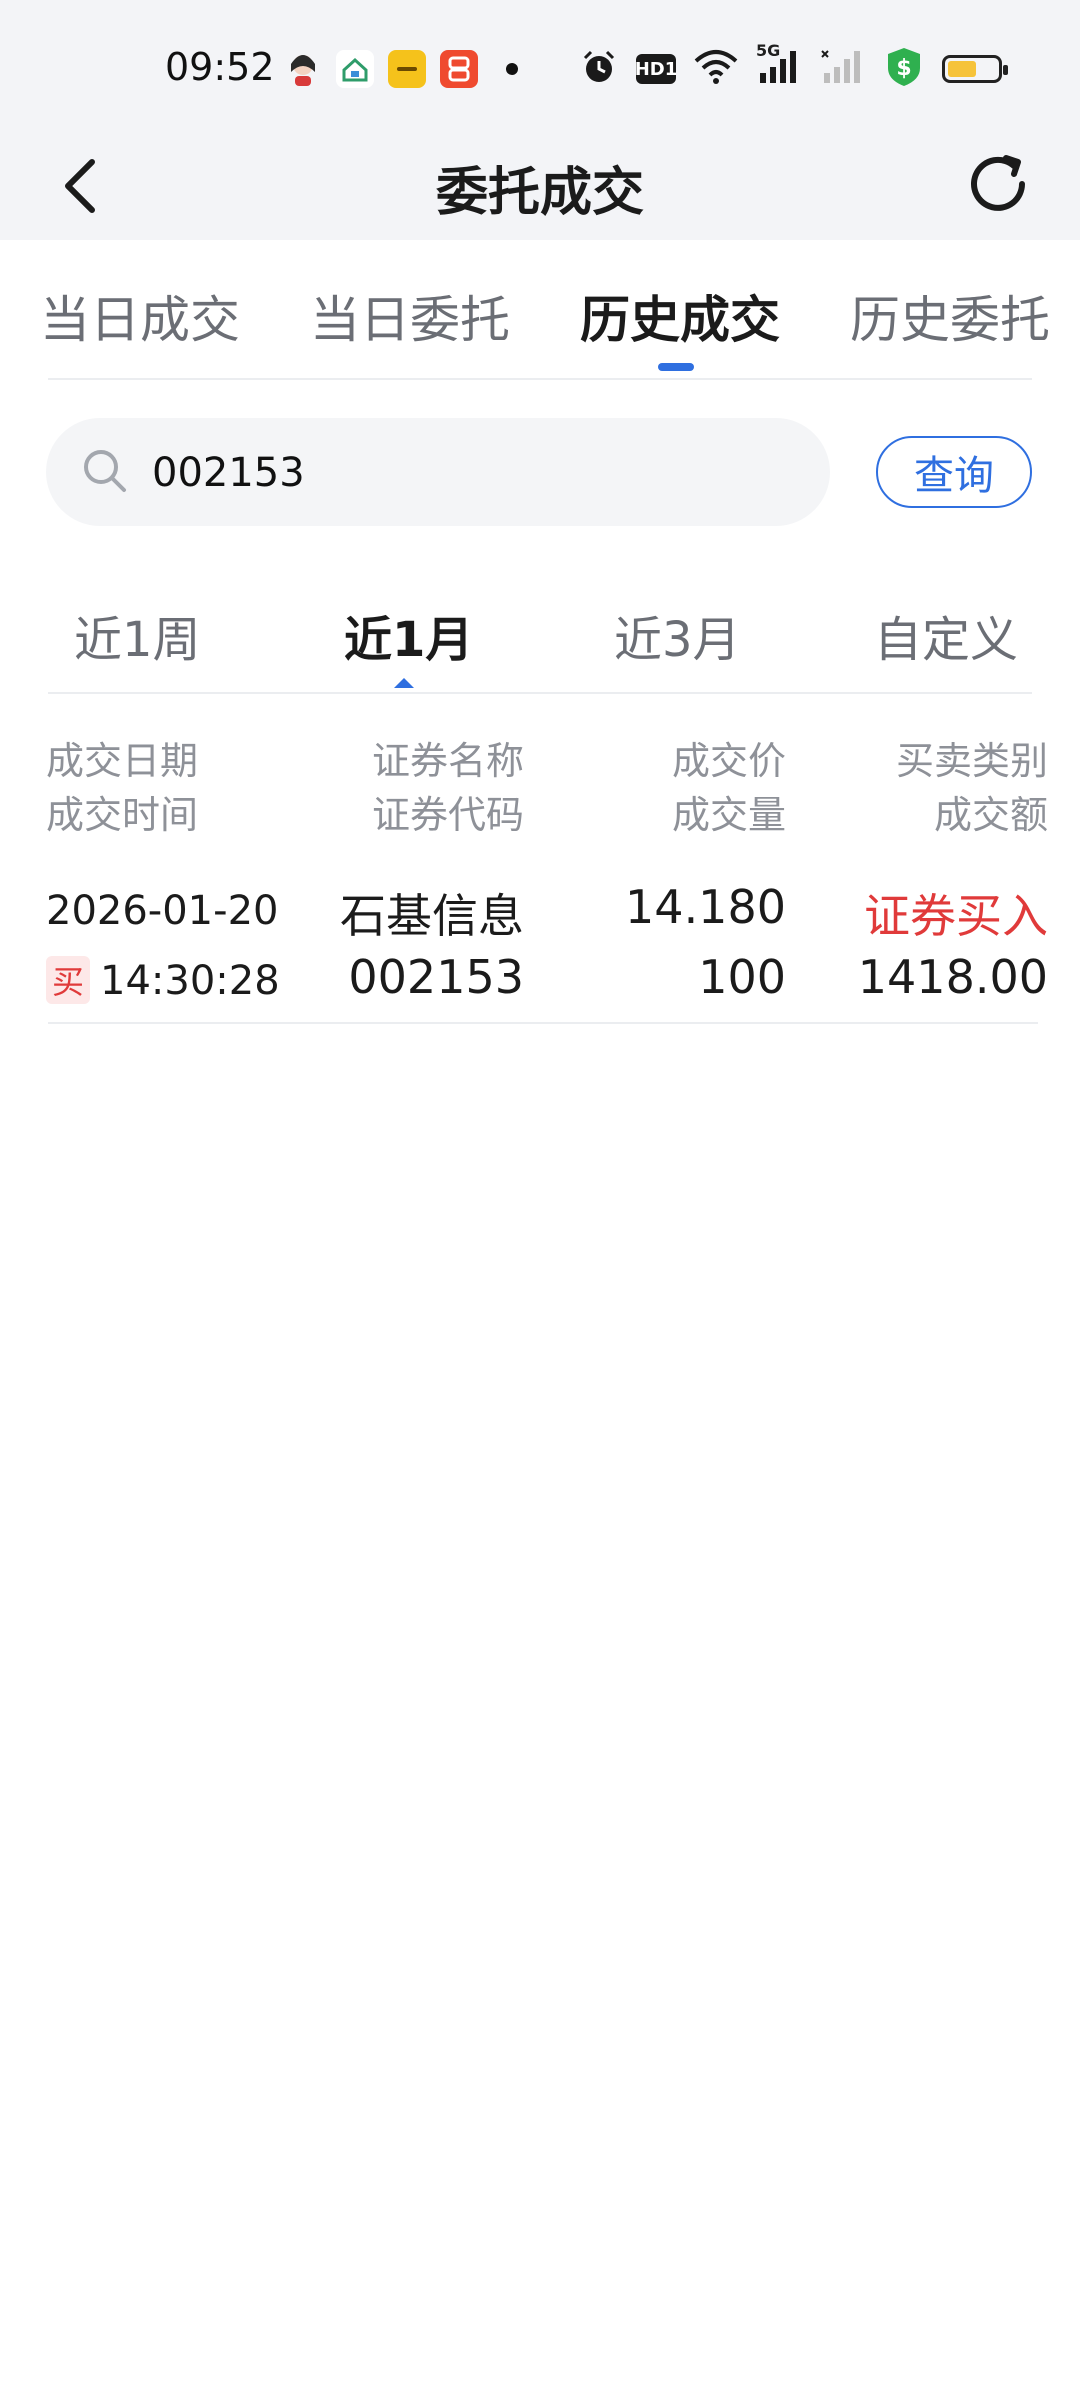 This screenshot has width=1080, height=2400. Describe the element at coordinates (950, 316) in the screenshot. I see `tab-history-orders: 历史委托` at that location.